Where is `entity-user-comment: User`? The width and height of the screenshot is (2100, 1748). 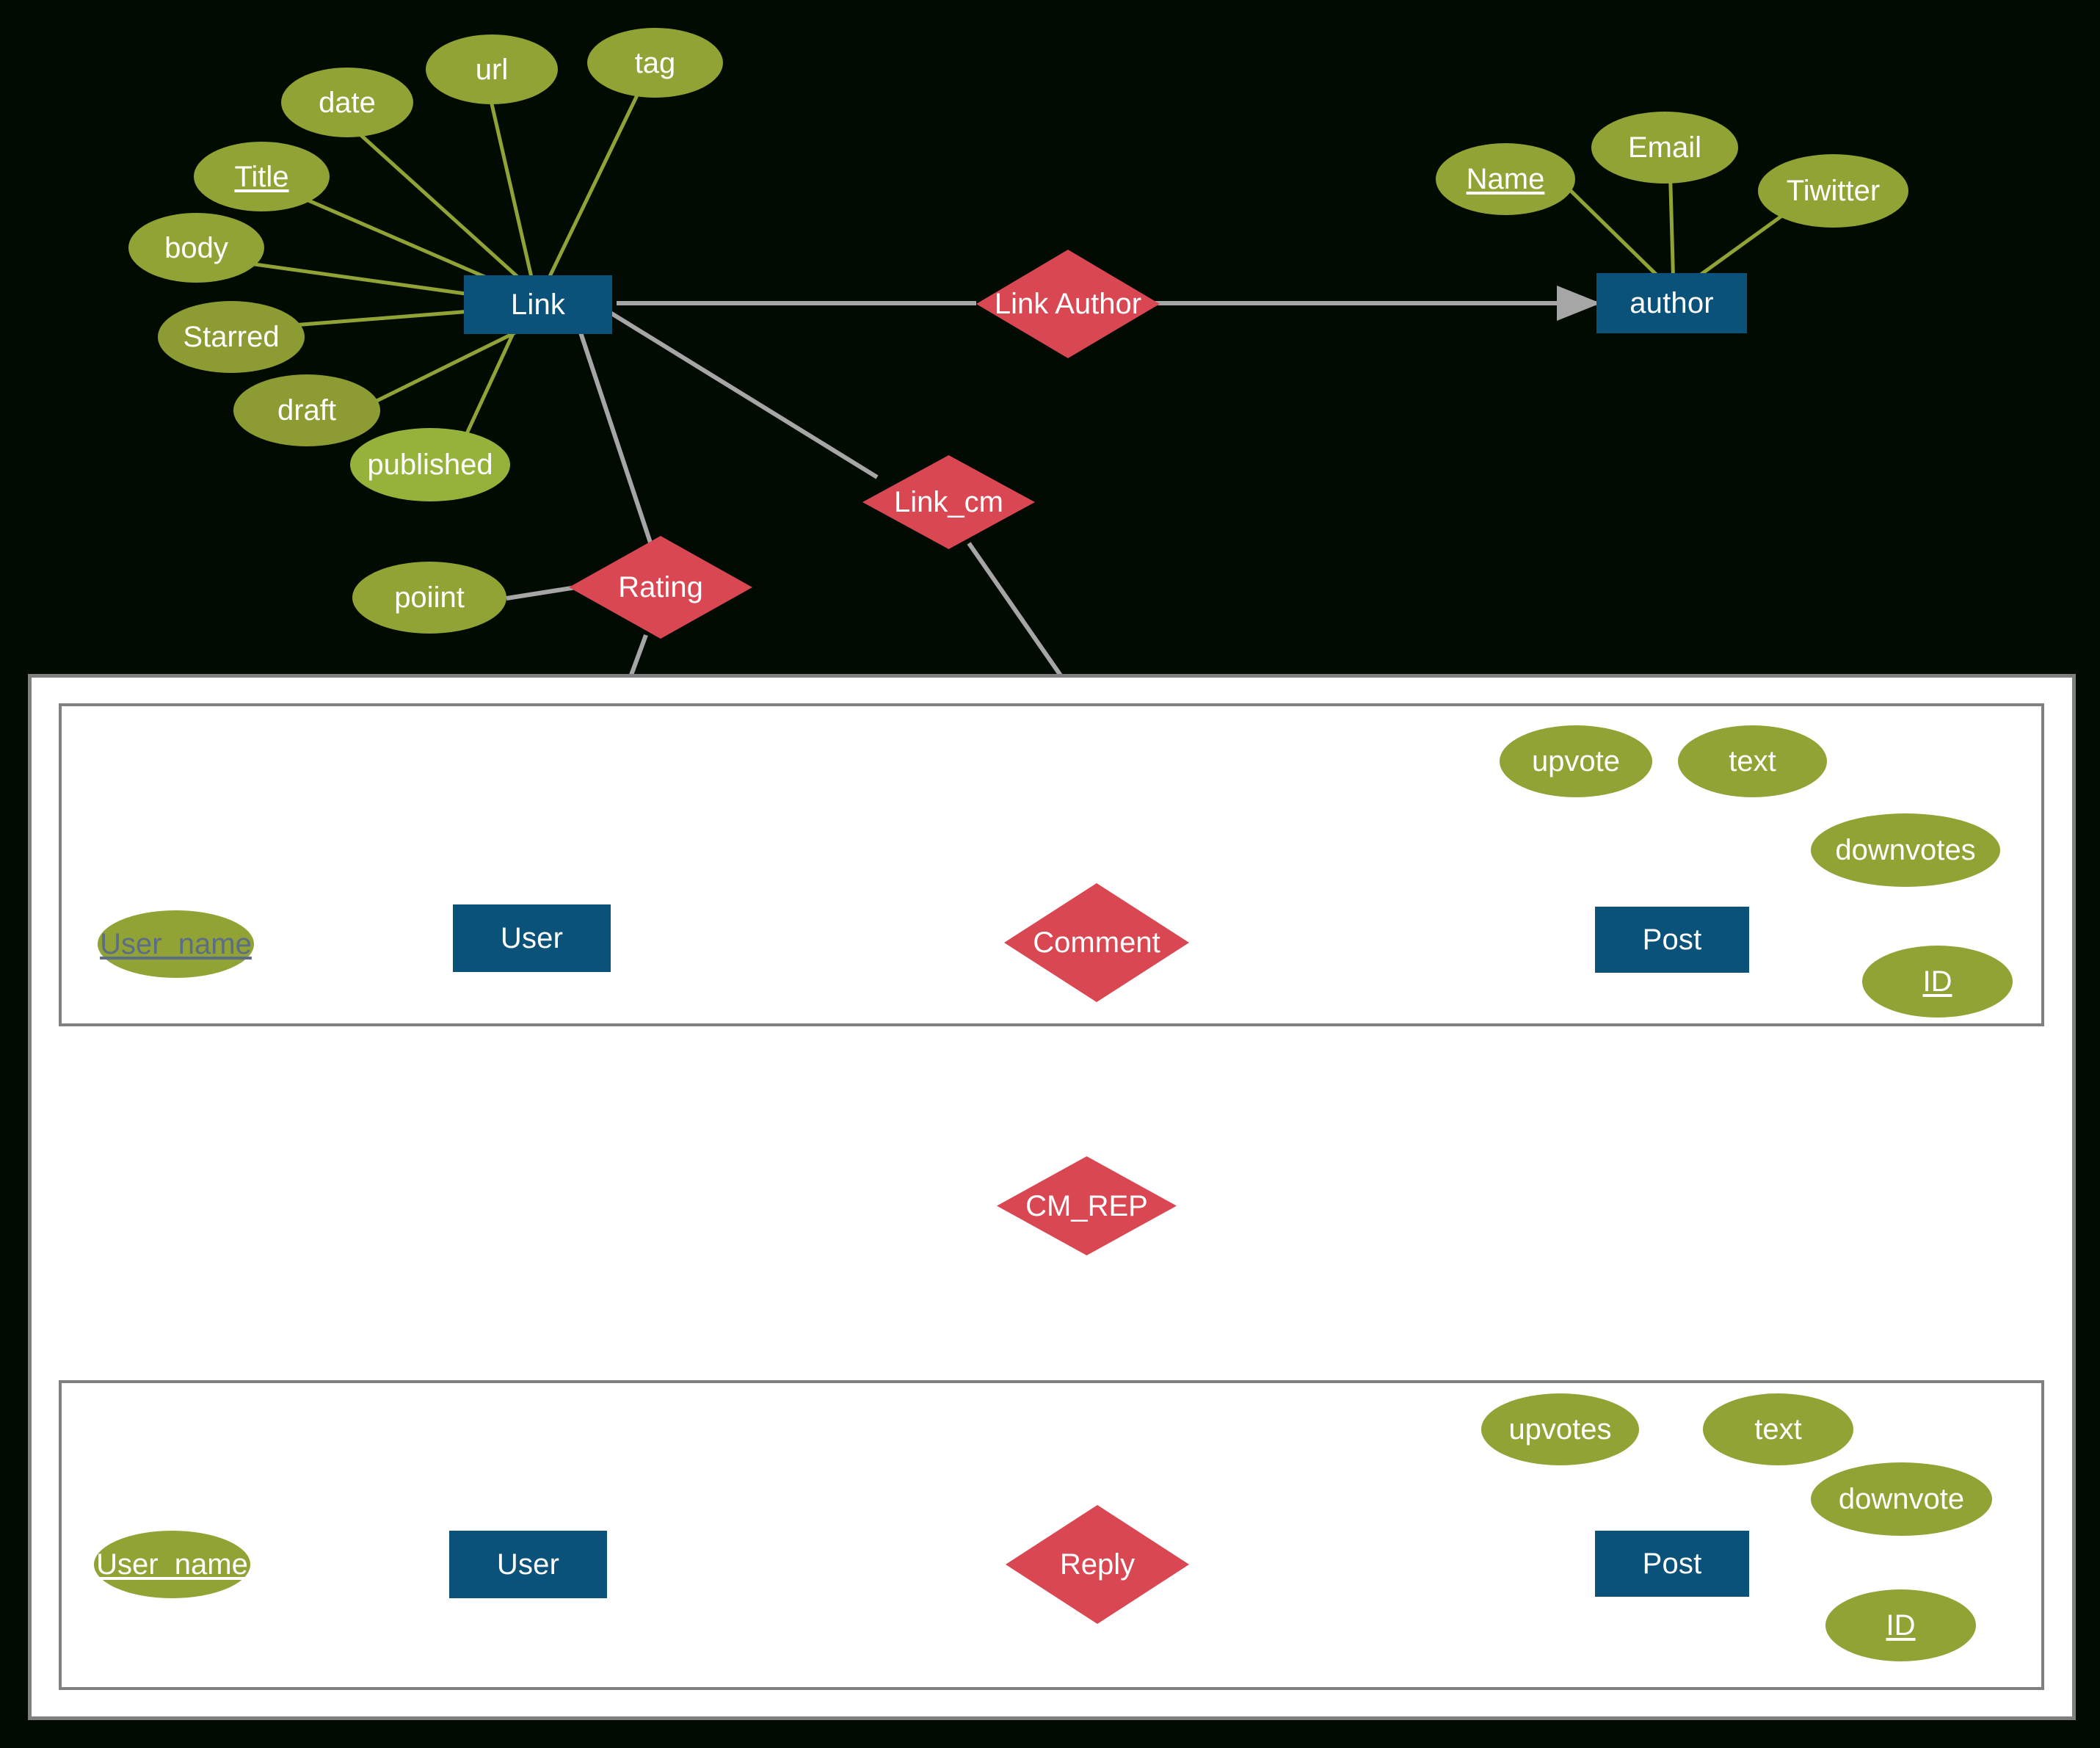
entity-user-comment: User is located at coordinates (532, 938).